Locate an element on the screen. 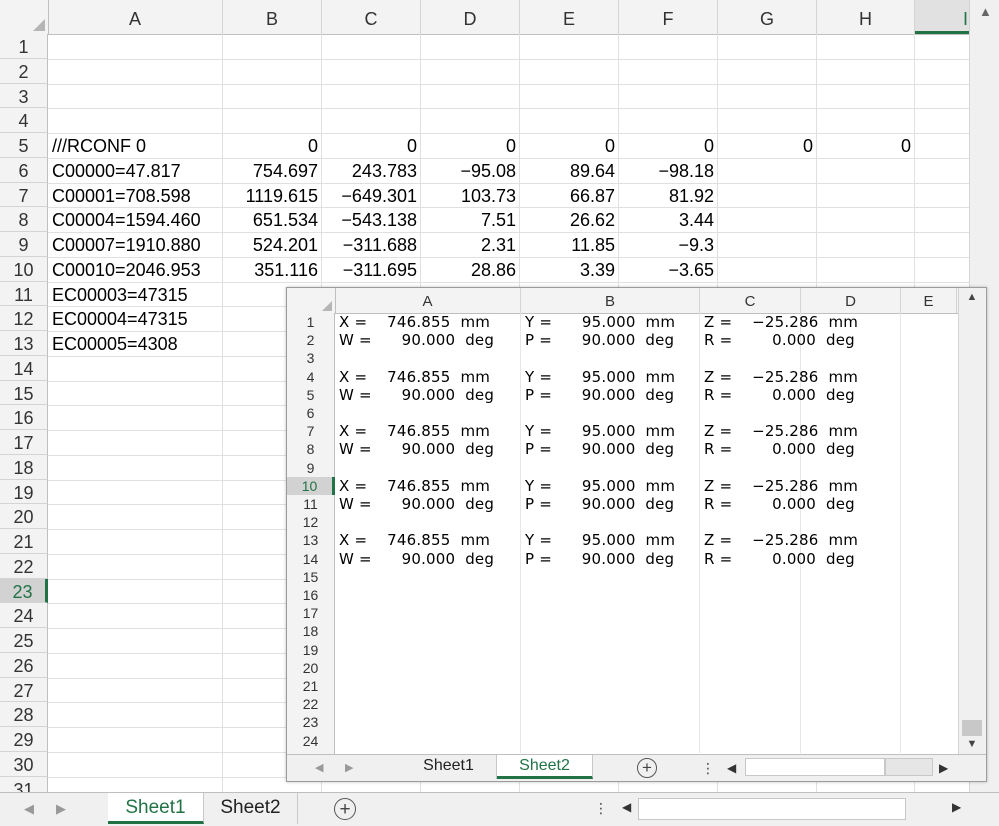 The width and height of the screenshot is (999, 826). overlay-row-header-1: 1 is located at coordinates (311, 322).